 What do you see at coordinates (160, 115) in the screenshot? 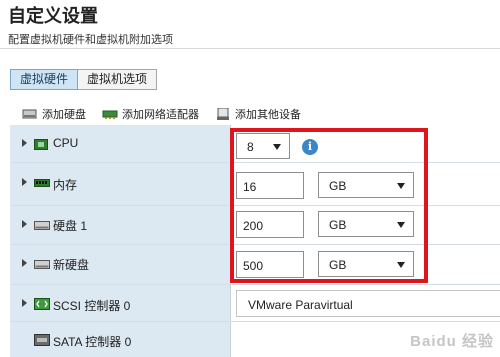
I see `add-network-adapter-label: 添加网络适配器` at bounding box center [160, 115].